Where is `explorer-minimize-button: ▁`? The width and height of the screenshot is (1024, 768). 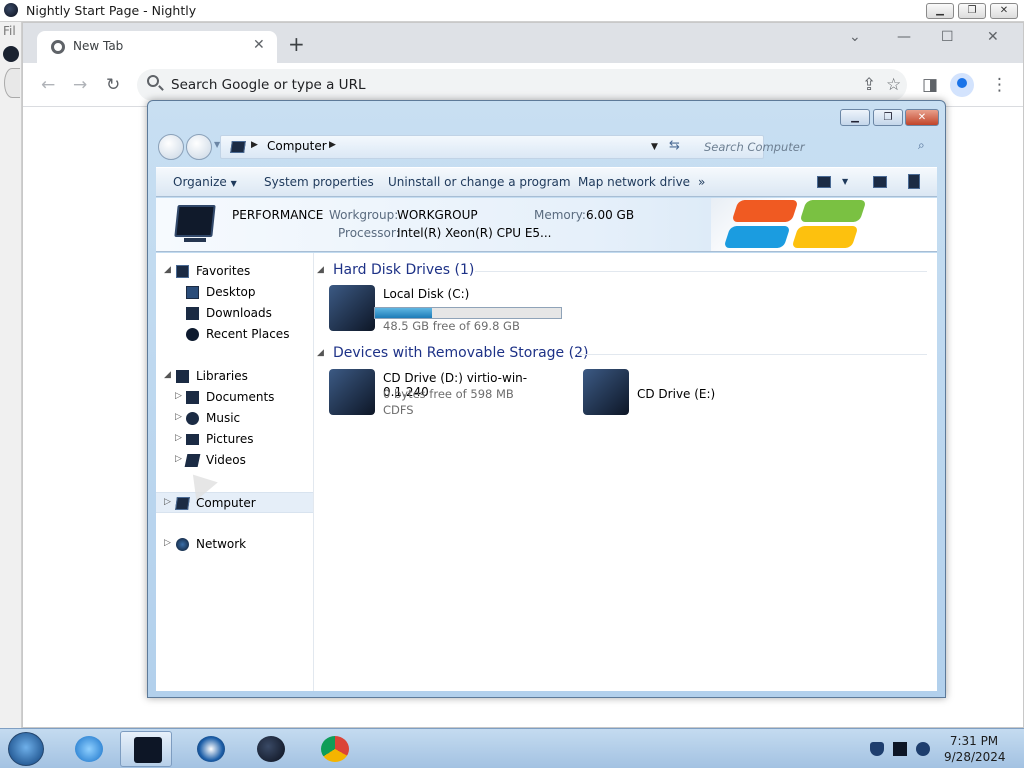 explorer-minimize-button: ▁ is located at coordinates (855, 117).